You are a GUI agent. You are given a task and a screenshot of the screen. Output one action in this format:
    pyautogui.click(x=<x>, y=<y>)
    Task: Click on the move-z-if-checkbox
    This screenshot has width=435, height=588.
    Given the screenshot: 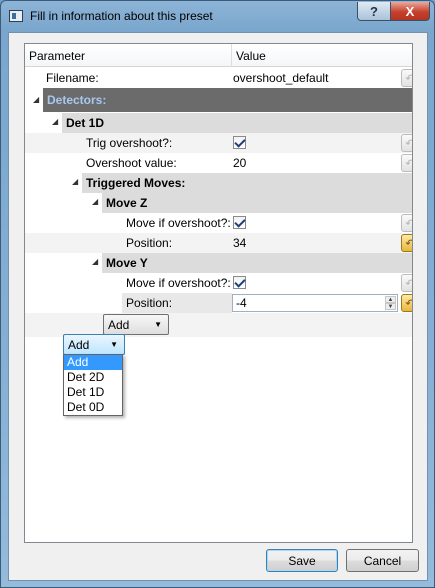 What is the action you would take?
    pyautogui.click(x=239, y=222)
    